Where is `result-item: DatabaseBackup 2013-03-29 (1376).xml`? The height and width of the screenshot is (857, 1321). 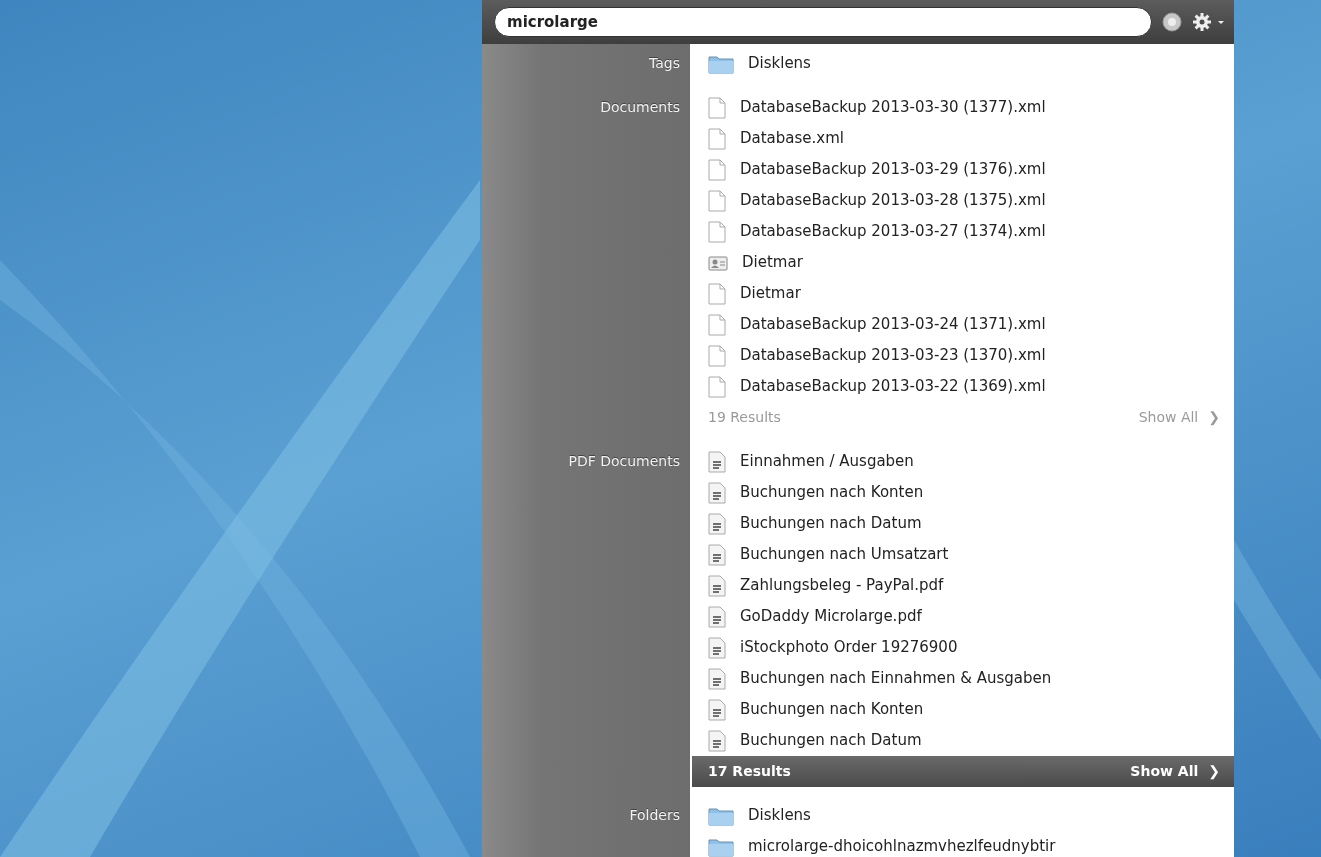 result-item: DatabaseBackup 2013-03-29 (1376).xml is located at coordinates (893, 169).